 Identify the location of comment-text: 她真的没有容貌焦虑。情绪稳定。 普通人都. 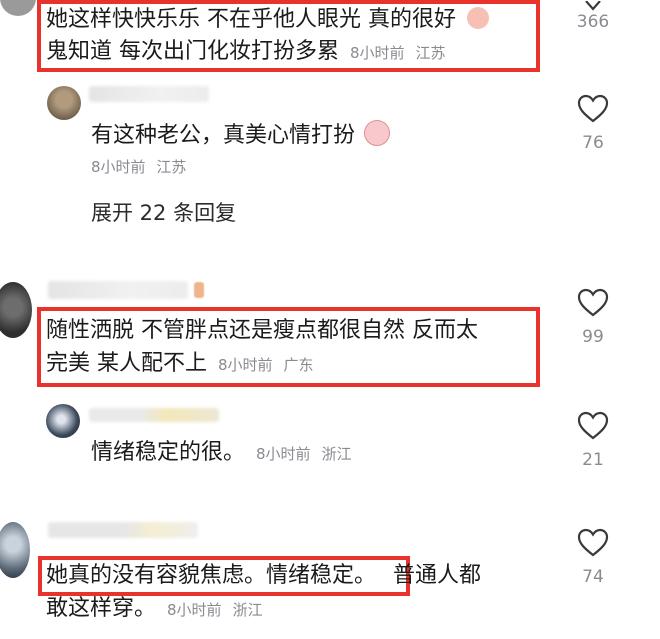
(263, 576).